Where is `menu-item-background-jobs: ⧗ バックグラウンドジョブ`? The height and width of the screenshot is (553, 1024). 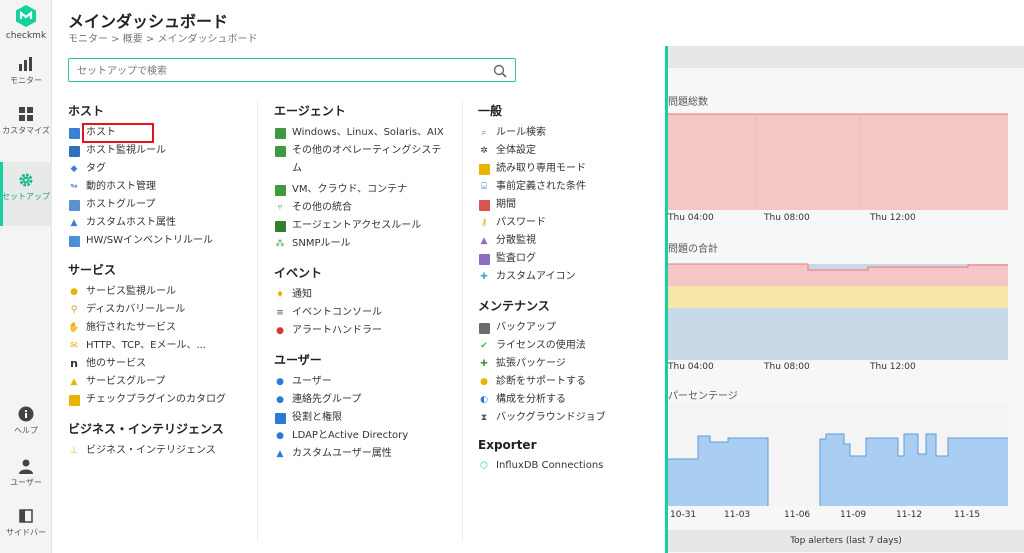 menu-item-background-jobs: ⧗ バックグラウンドジョブ is located at coordinates (570, 418).